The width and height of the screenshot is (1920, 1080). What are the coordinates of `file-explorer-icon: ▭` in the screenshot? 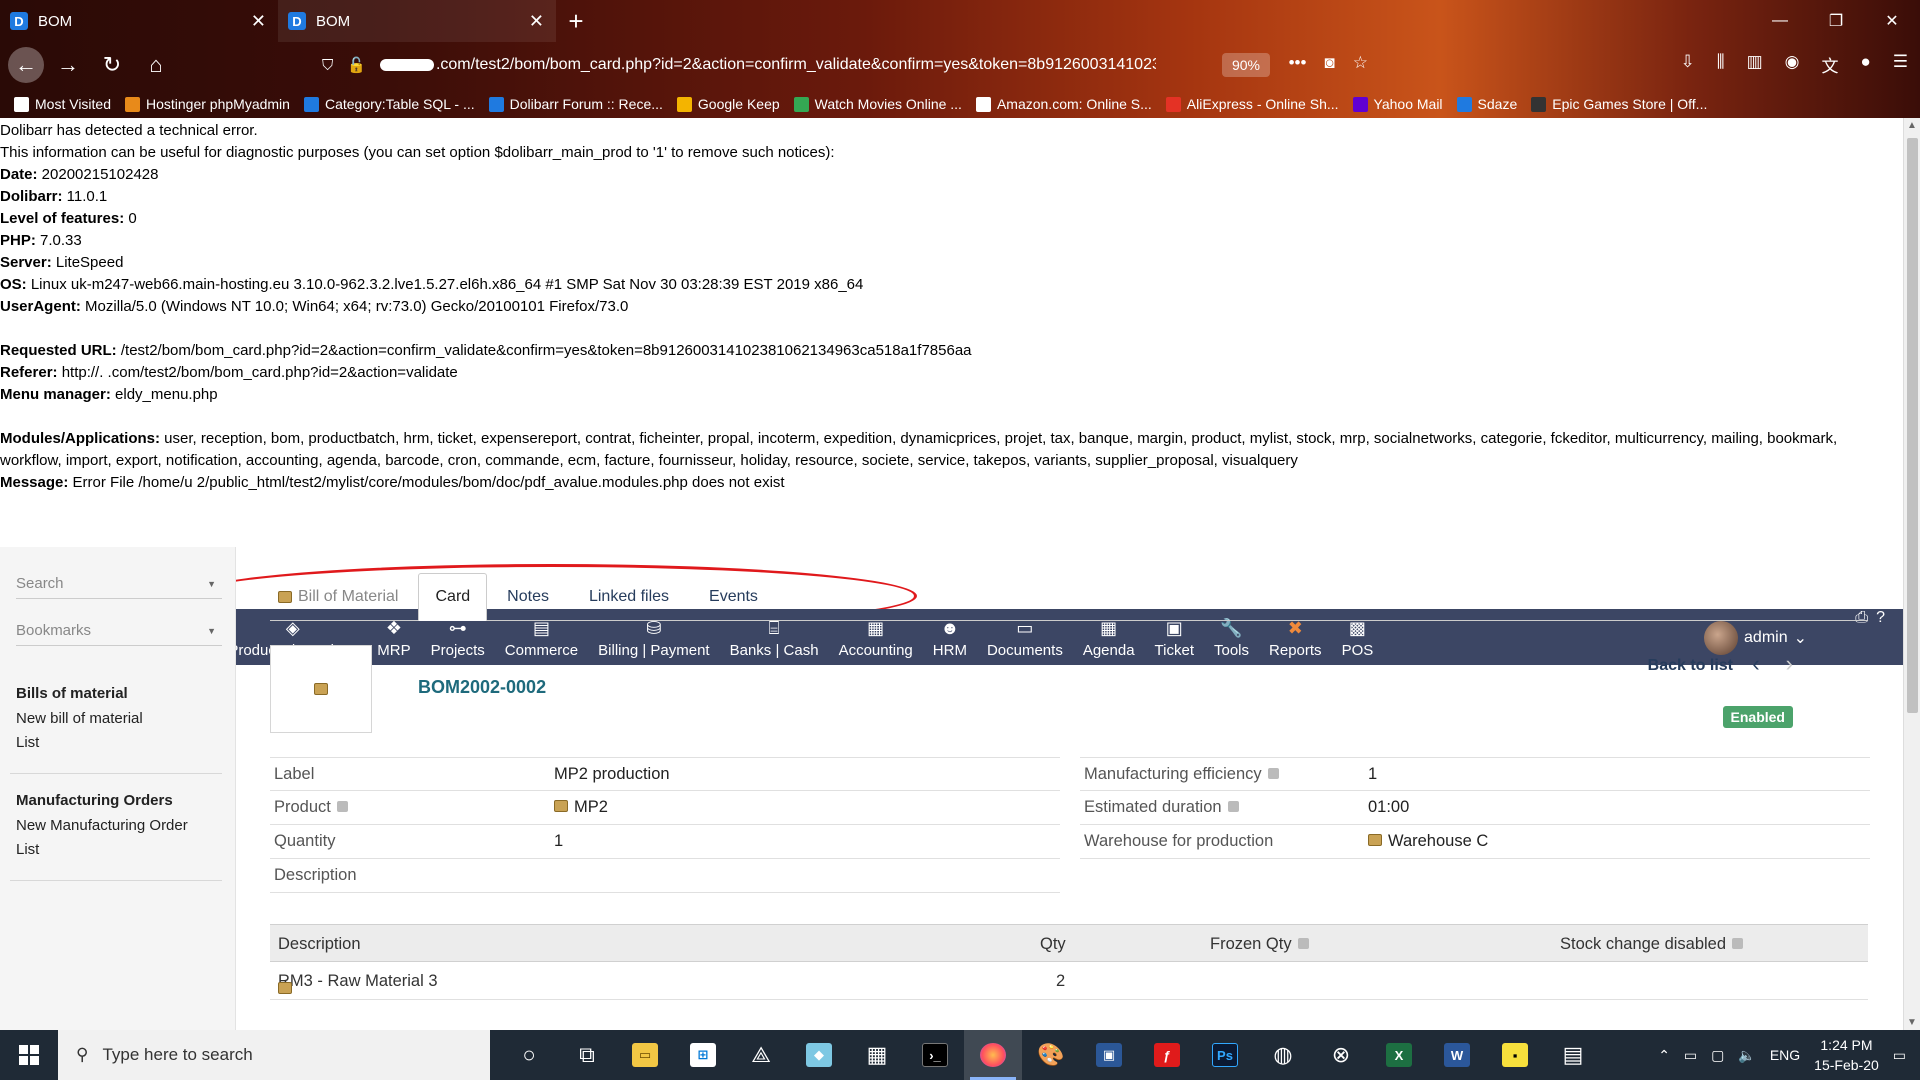 It's located at (645, 1055).